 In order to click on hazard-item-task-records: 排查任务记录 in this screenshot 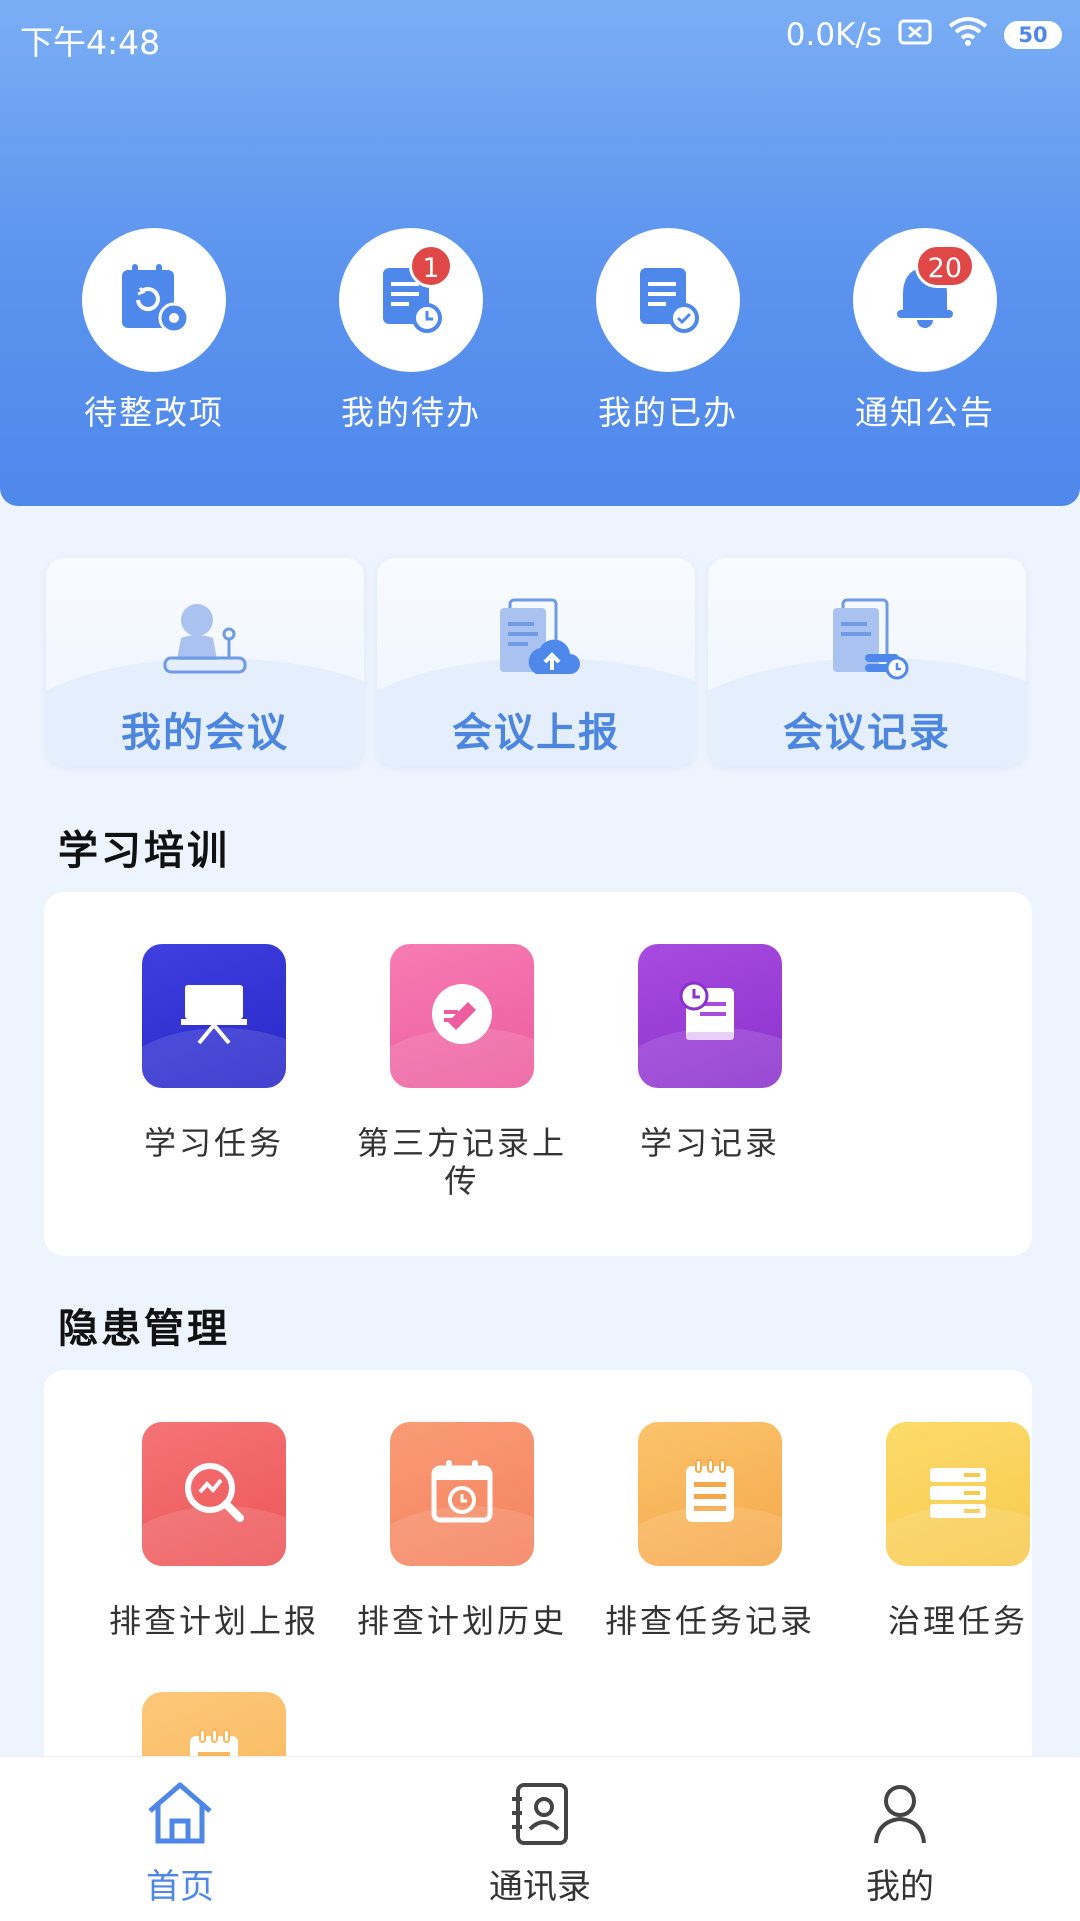, I will do `click(710, 1531)`.